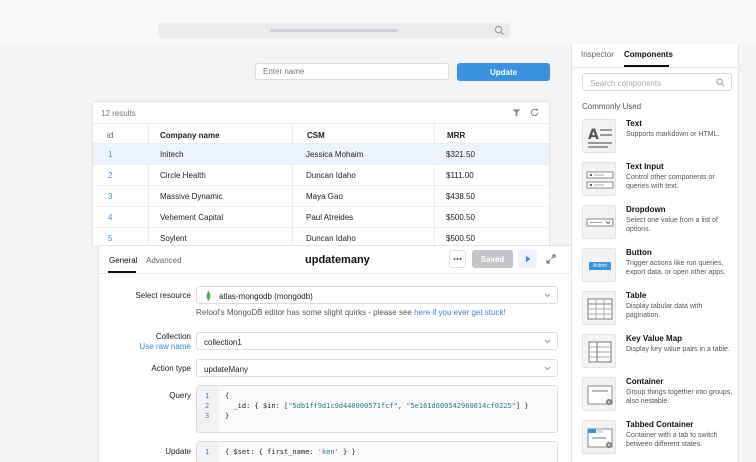 This screenshot has height=462, width=756. I want to click on table-row: 2 Circle Health Duncan Idaho $111.00, so click(321, 175).